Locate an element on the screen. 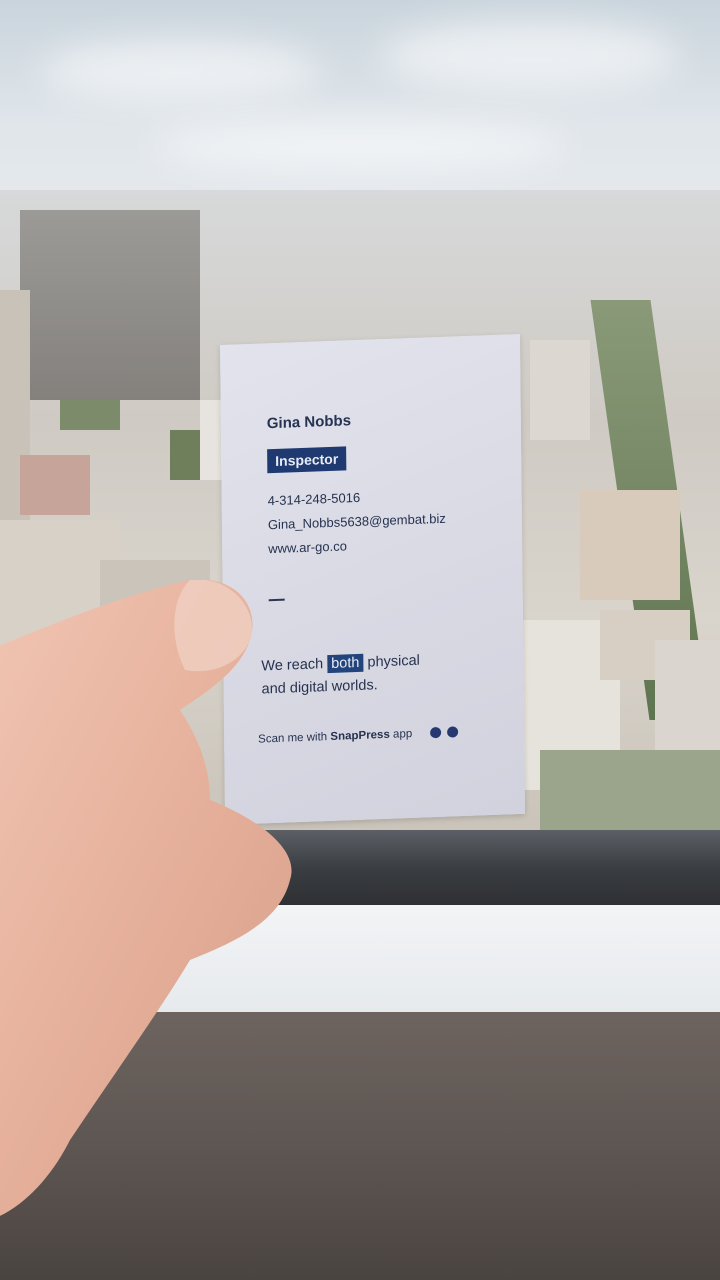  card-phone: 4-314-248-5016 is located at coordinates (314, 499).